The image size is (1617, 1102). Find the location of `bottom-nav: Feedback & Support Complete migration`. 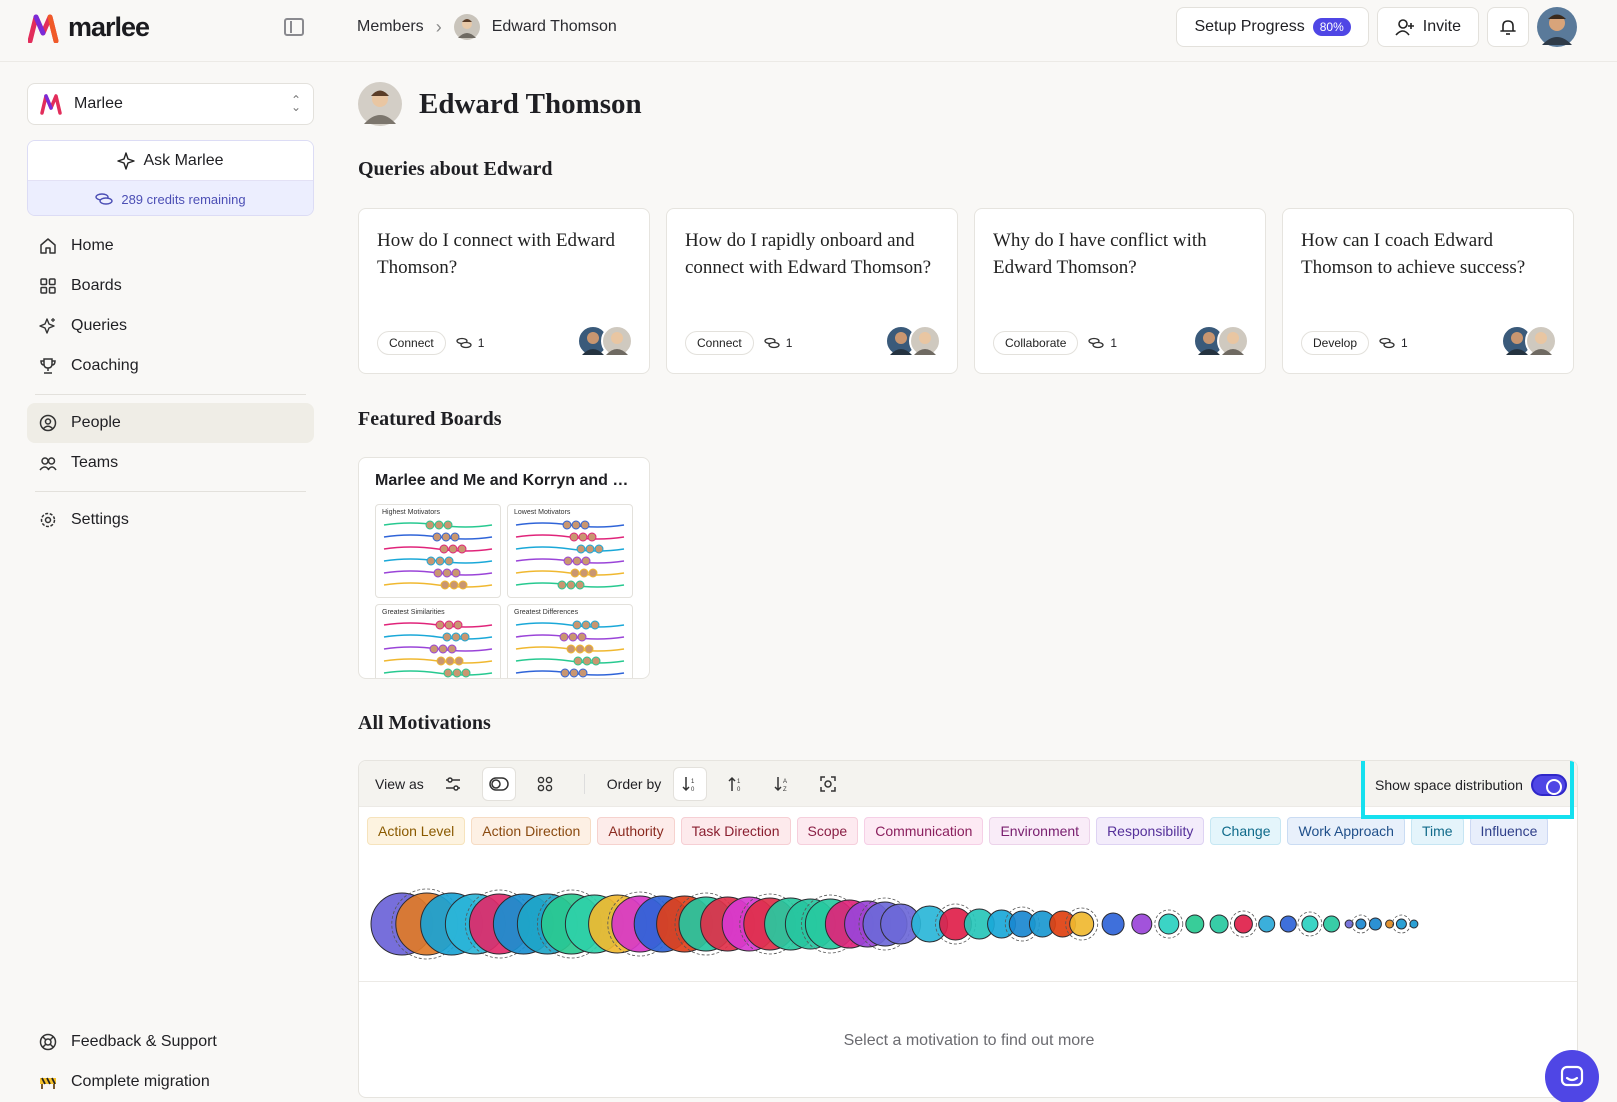

bottom-nav: Feedback & Support Complete migration is located at coordinates (170, 1062).